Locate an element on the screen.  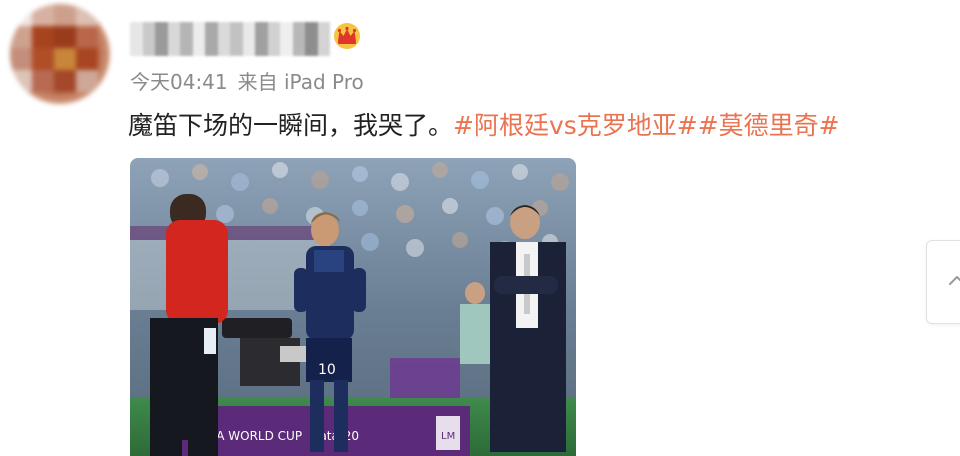
username-obscured is located at coordinates (230, 39).